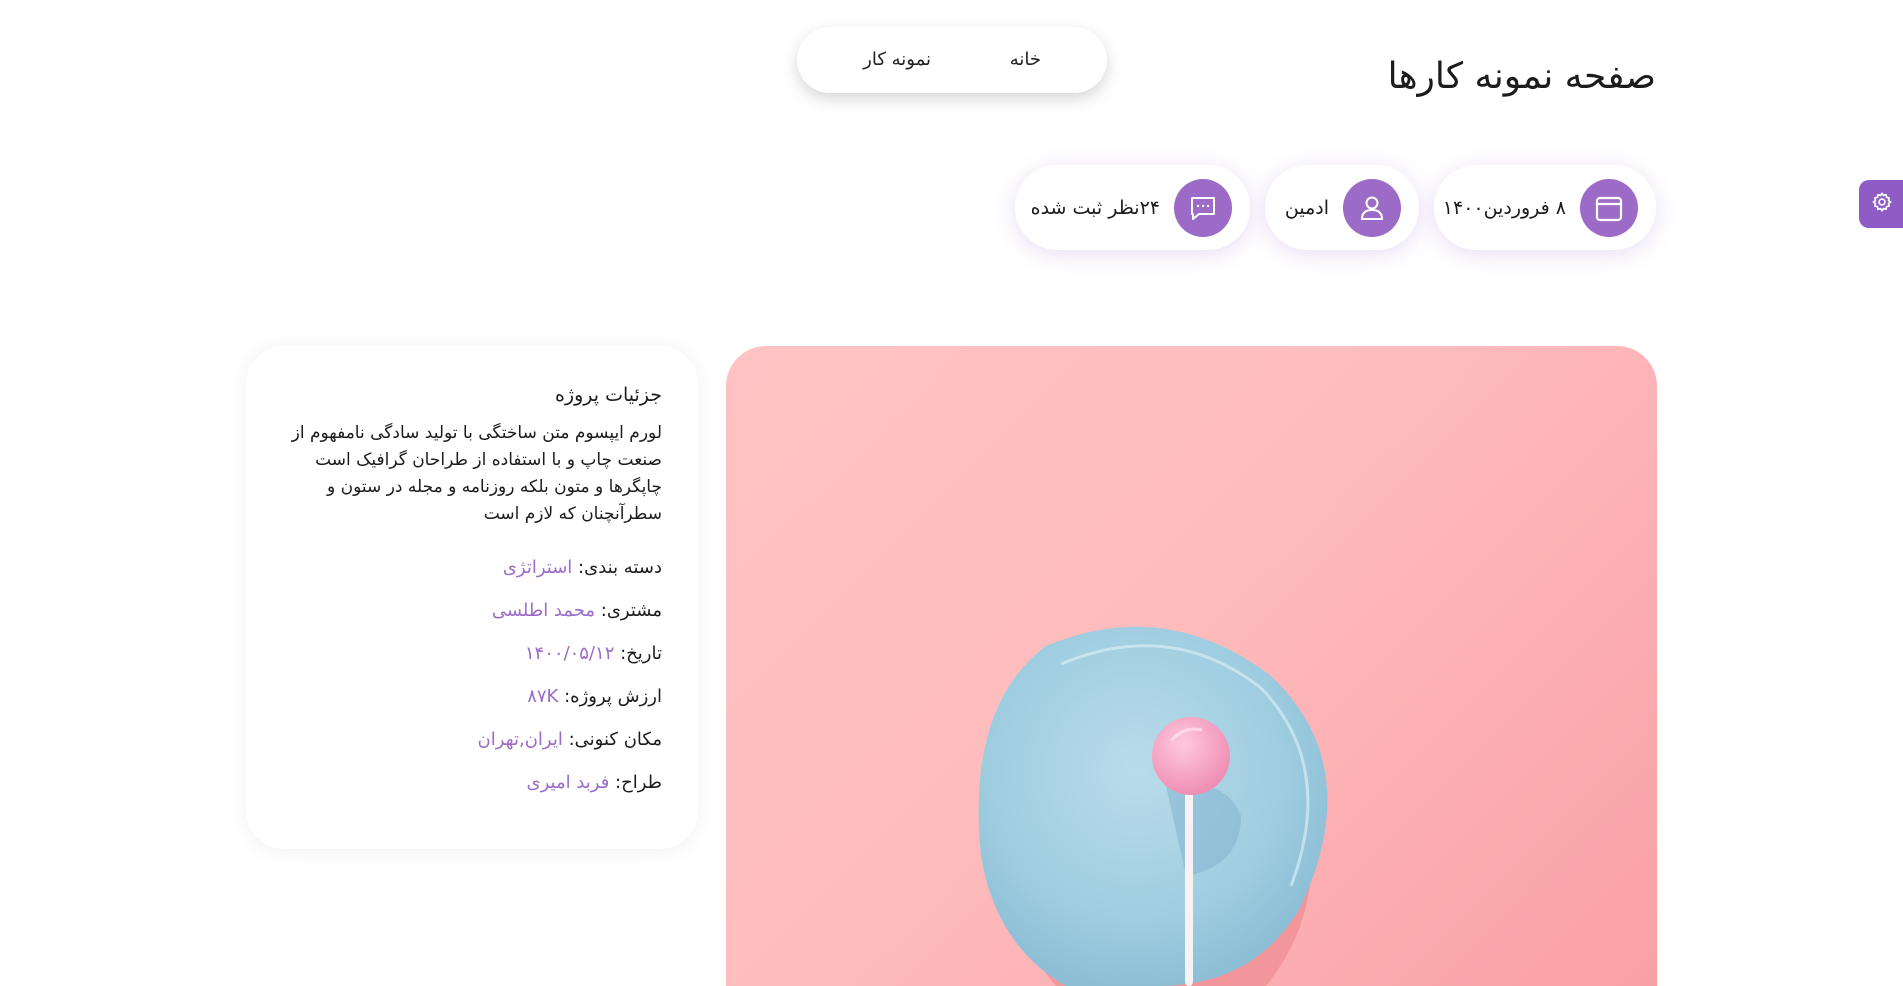 The width and height of the screenshot is (1903, 986). What do you see at coordinates (952, 60) in the screenshot?
I see `top-nav: خانه نمونه کار` at bounding box center [952, 60].